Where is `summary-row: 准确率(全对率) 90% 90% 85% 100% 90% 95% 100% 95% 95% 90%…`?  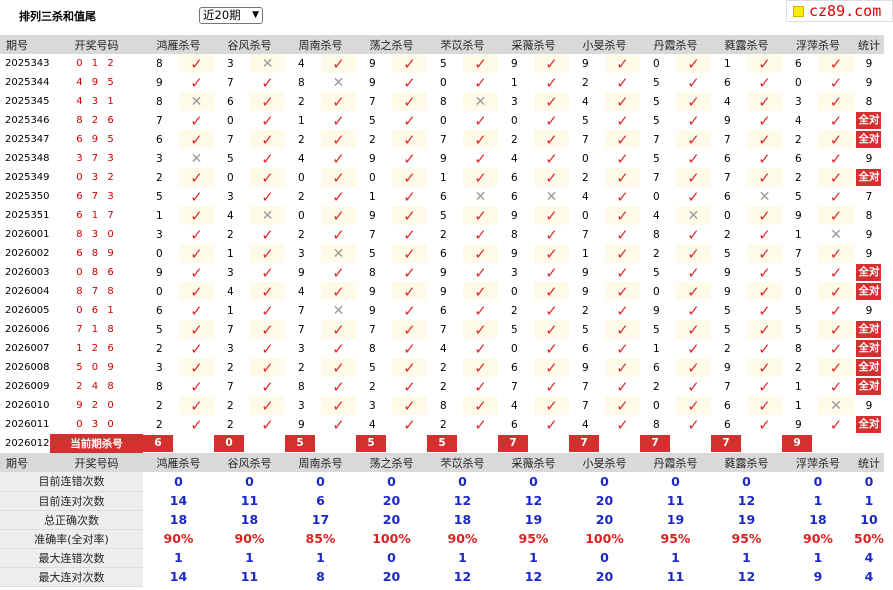
summary-row: 准确率(全对率) 90% 90% 85% 100% 90% 95% 100% 95% 95% 90%… is located at coordinates (442, 539).